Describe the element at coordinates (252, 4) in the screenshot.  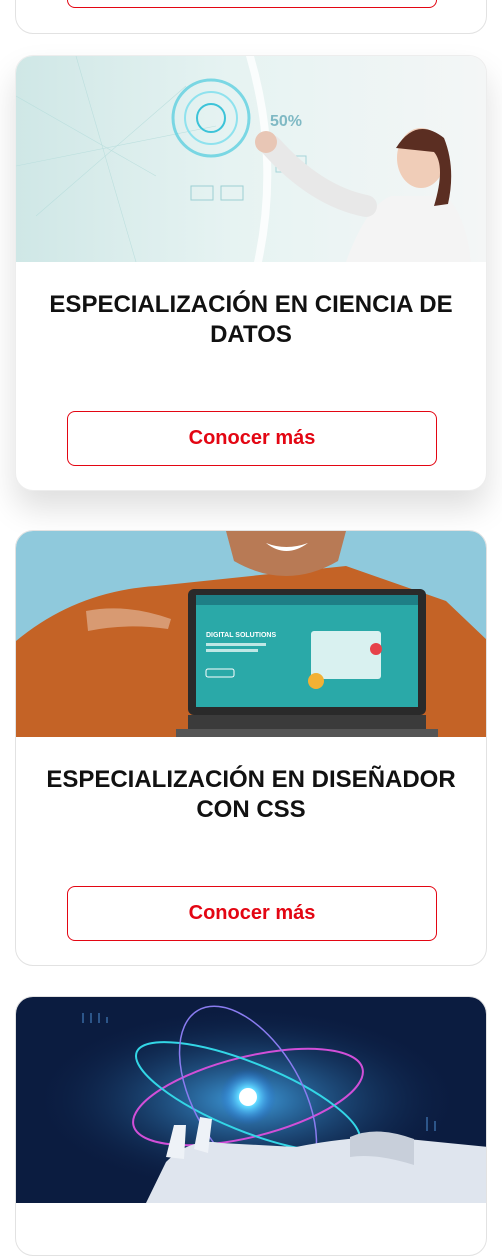
I see `conocer-mas-button` at that location.